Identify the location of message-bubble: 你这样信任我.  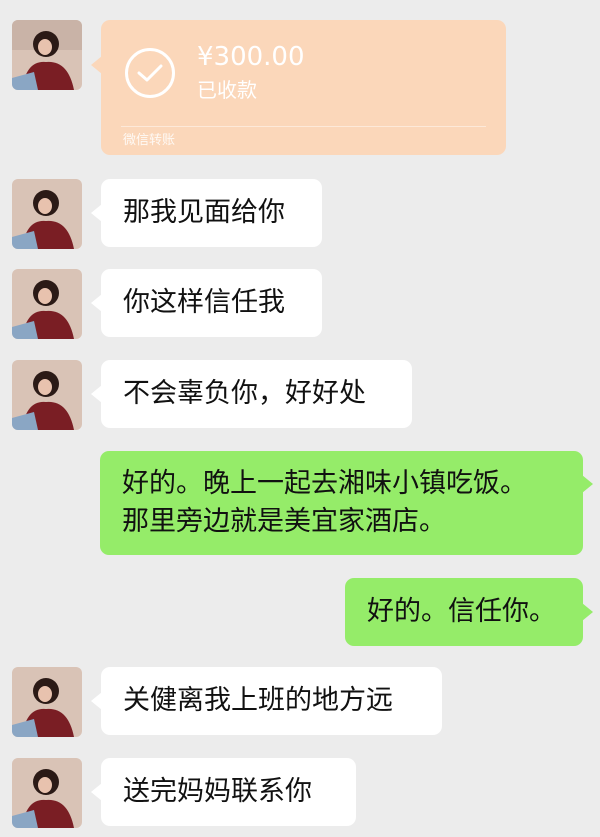
(206, 303).